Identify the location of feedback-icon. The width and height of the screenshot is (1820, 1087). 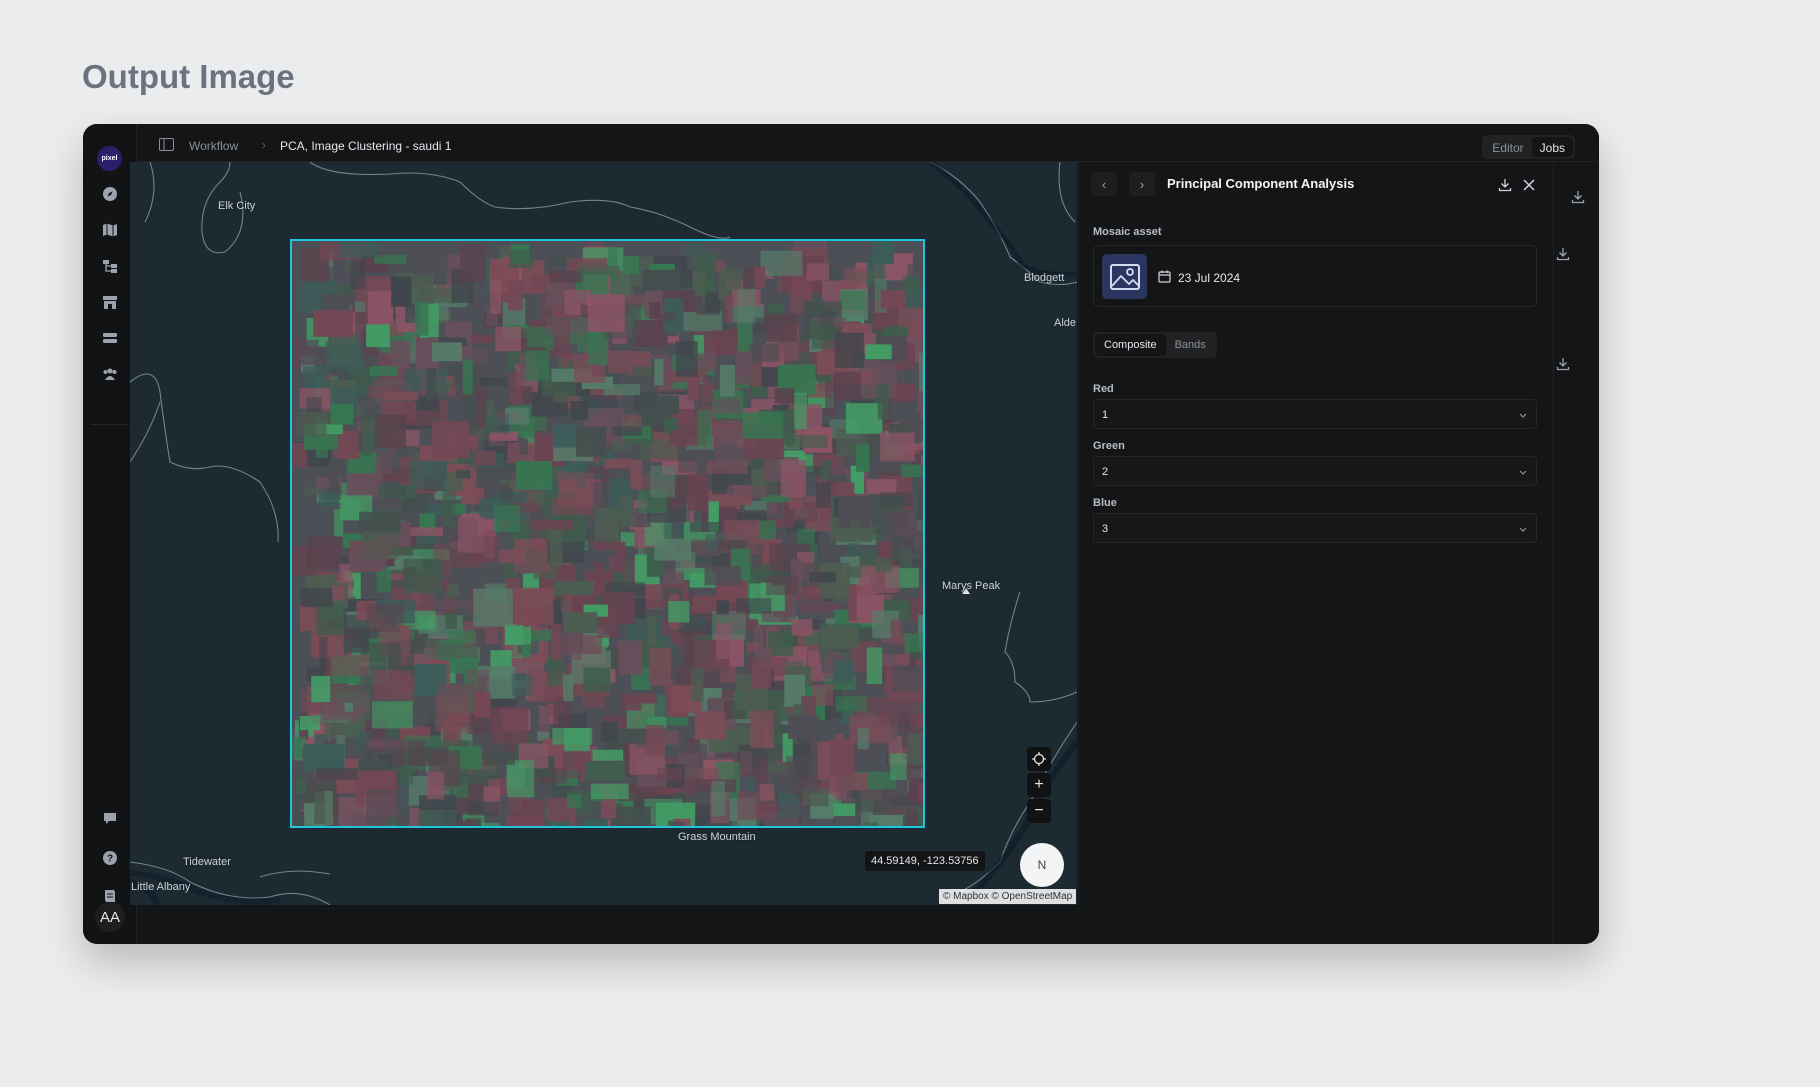
(110, 819).